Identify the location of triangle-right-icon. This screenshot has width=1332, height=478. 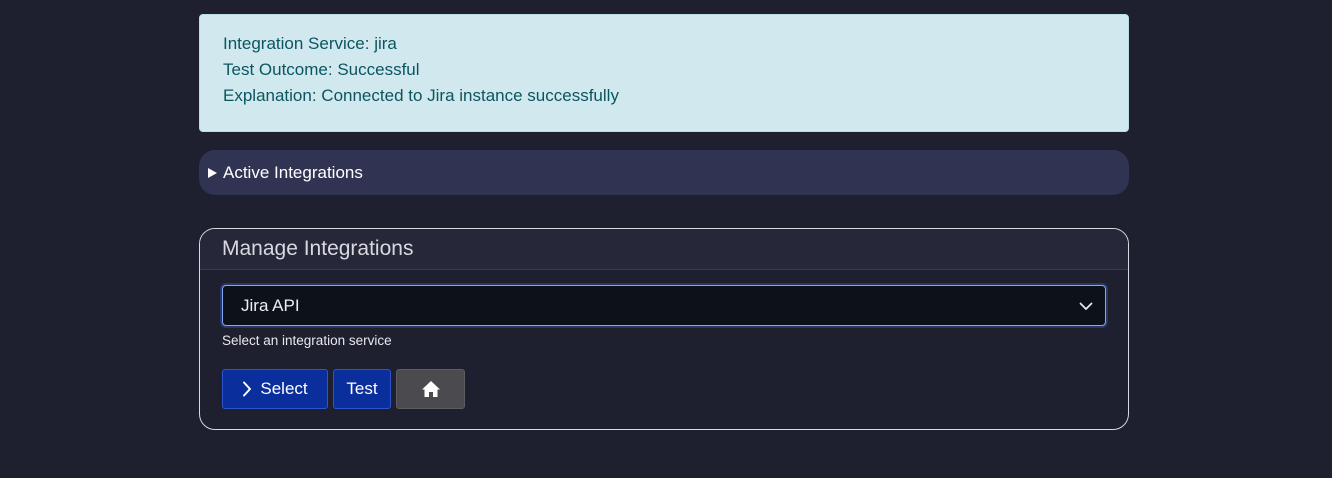
(212, 172).